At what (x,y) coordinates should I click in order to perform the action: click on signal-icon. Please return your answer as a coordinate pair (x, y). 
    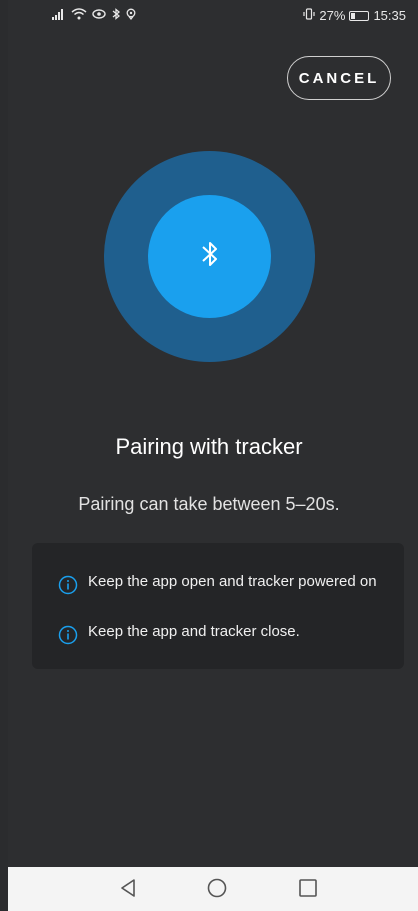
    Looking at the image, I should click on (59, 15).